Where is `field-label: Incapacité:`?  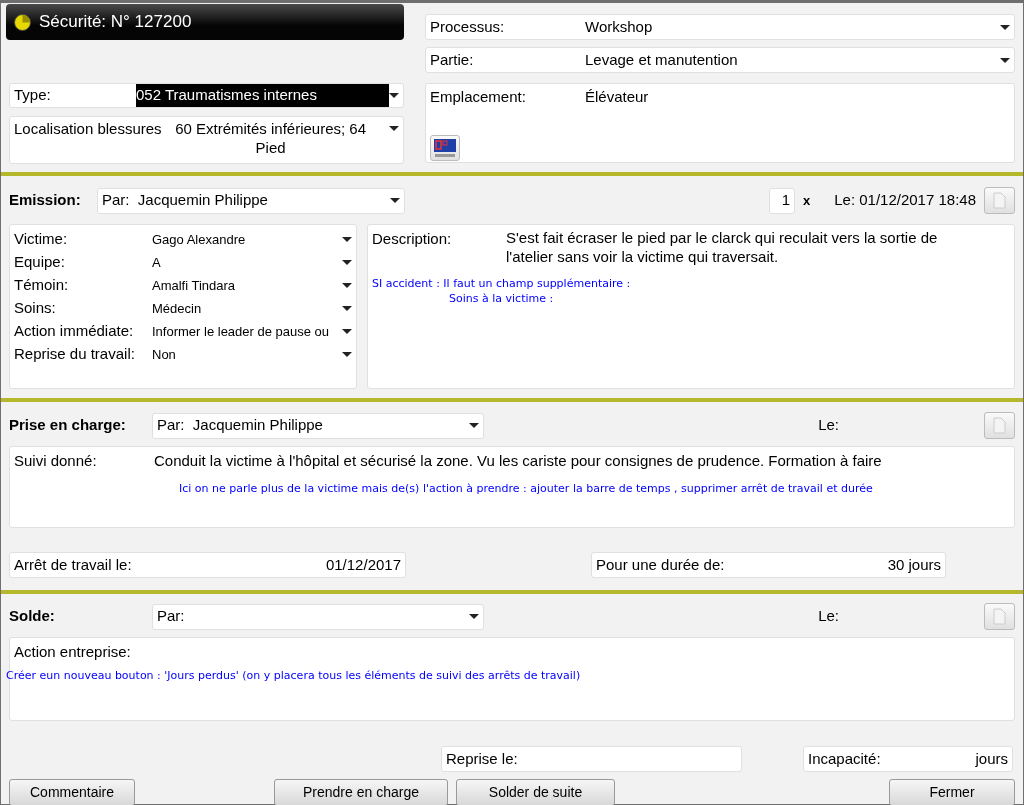
field-label: Incapacité: is located at coordinates (844, 758).